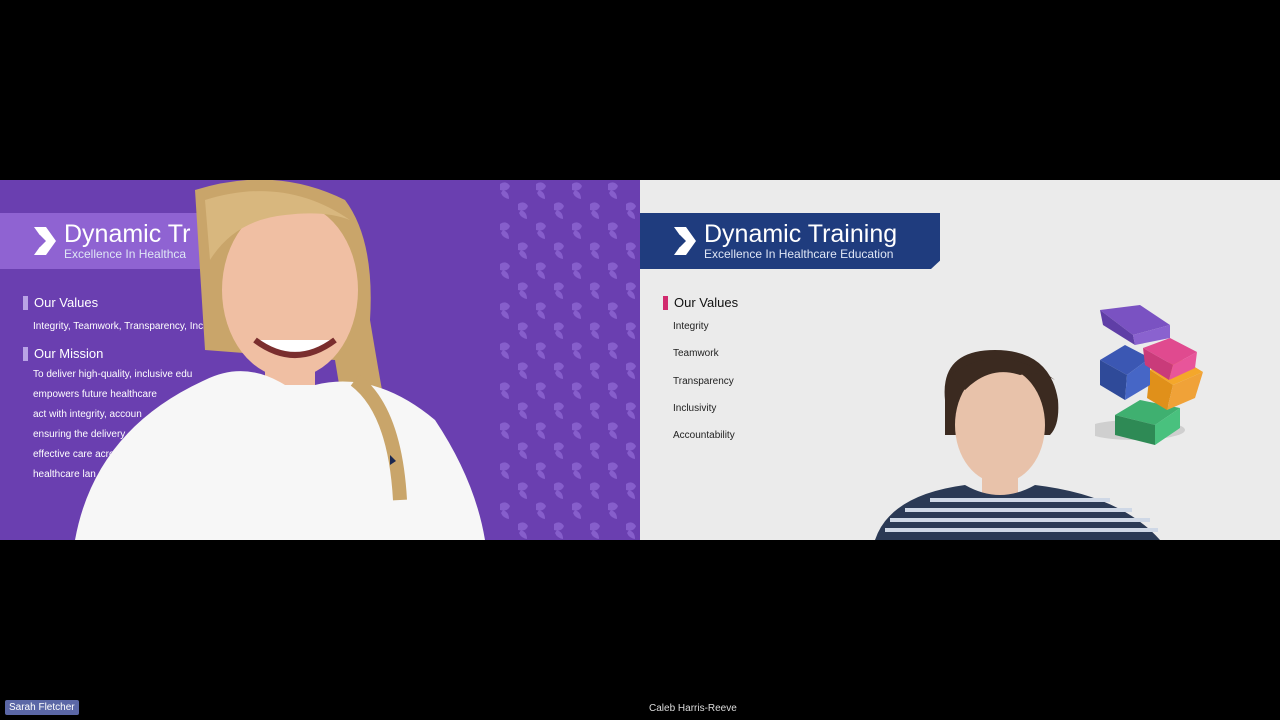  What do you see at coordinates (691, 326) in the screenshot?
I see `value-item: Integrity` at bounding box center [691, 326].